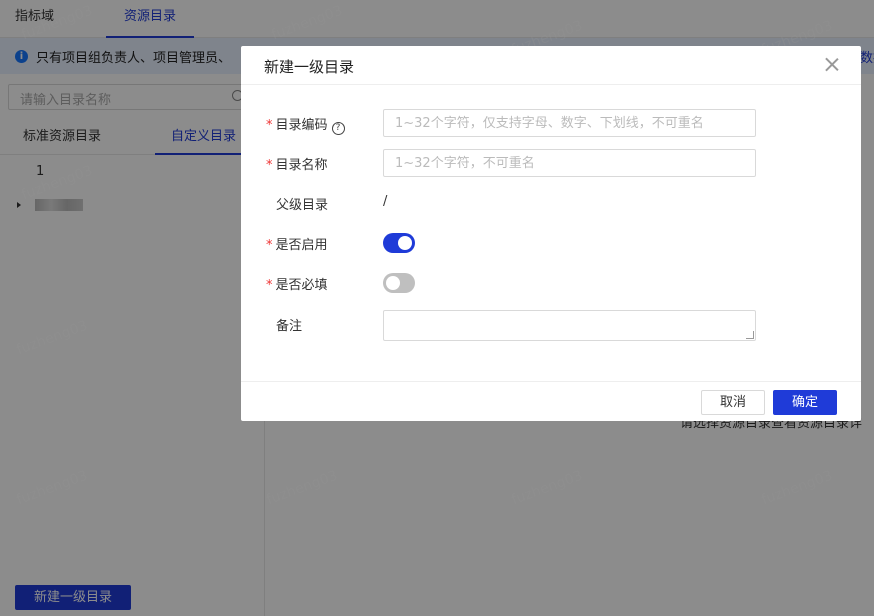 This screenshot has width=874, height=616. Describe the element at coordinates (301, 125) in the screenshot. I see `code-label: 目录编码` at that location.